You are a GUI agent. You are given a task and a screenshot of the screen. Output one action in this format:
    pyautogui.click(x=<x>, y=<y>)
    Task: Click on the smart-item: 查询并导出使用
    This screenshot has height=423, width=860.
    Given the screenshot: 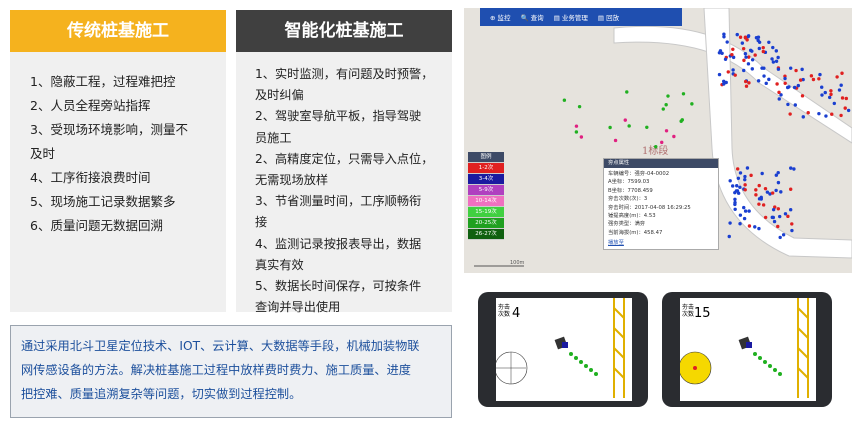 What is the action you would take?
    pyautogui.click(x=298, y=307)
    